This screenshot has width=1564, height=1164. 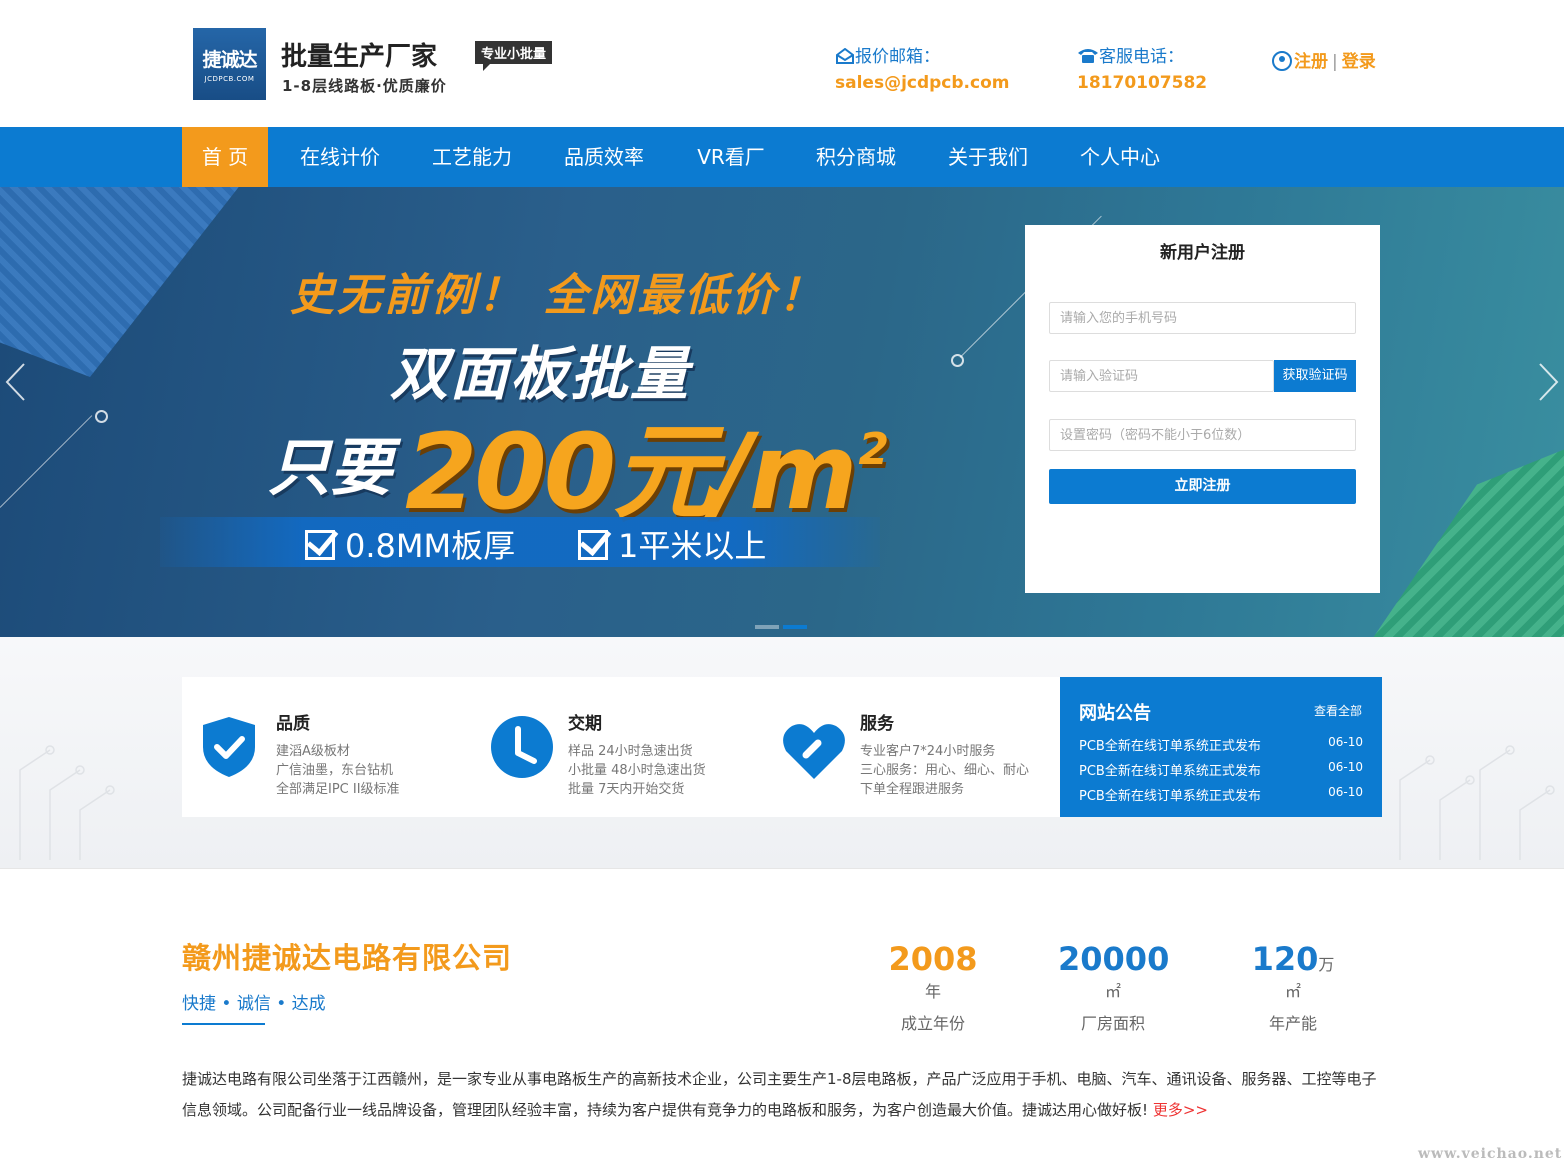 What do you see at coordinates (1112, 1023) in the screenshot?
I see `stat-label: 厂房面积` at bounding box center [1112, 1023].